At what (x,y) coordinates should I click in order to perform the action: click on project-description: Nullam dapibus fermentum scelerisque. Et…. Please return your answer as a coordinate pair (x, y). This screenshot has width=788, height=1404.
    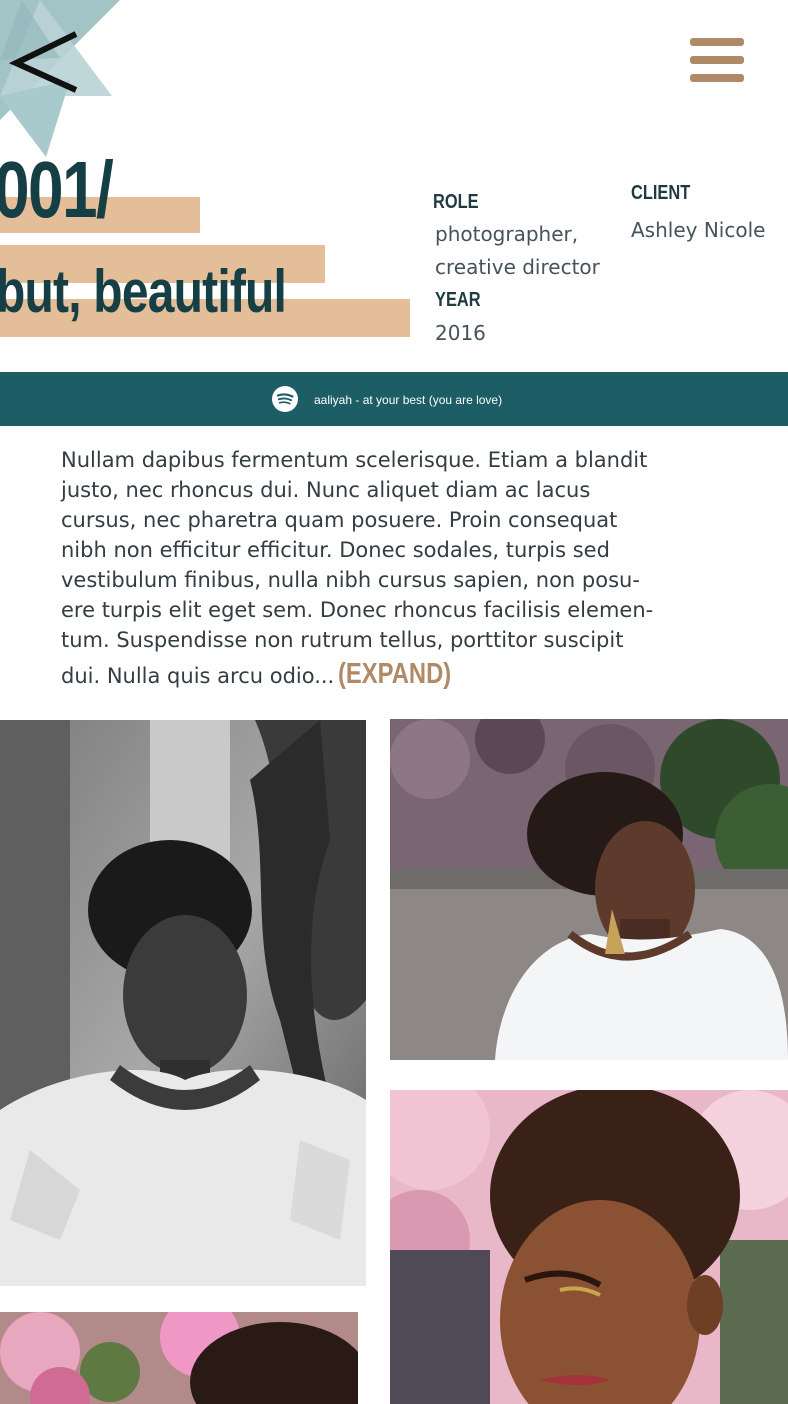
    Looking at the image, I should click on (396, 568).